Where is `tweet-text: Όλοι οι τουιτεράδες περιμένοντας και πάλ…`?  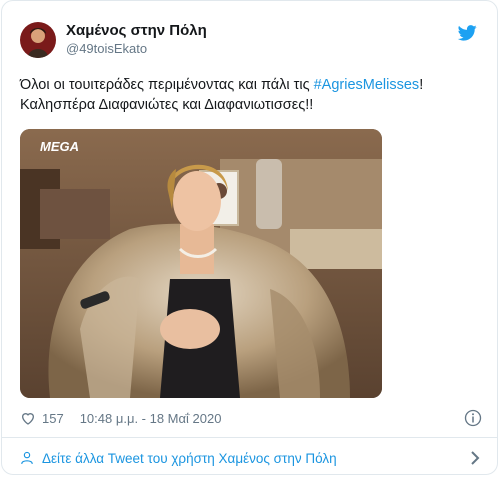
tweet-text: Όλοι οι τουιτεράδες περιμένοντας και πάλ… is located at coordinates (251, 95).